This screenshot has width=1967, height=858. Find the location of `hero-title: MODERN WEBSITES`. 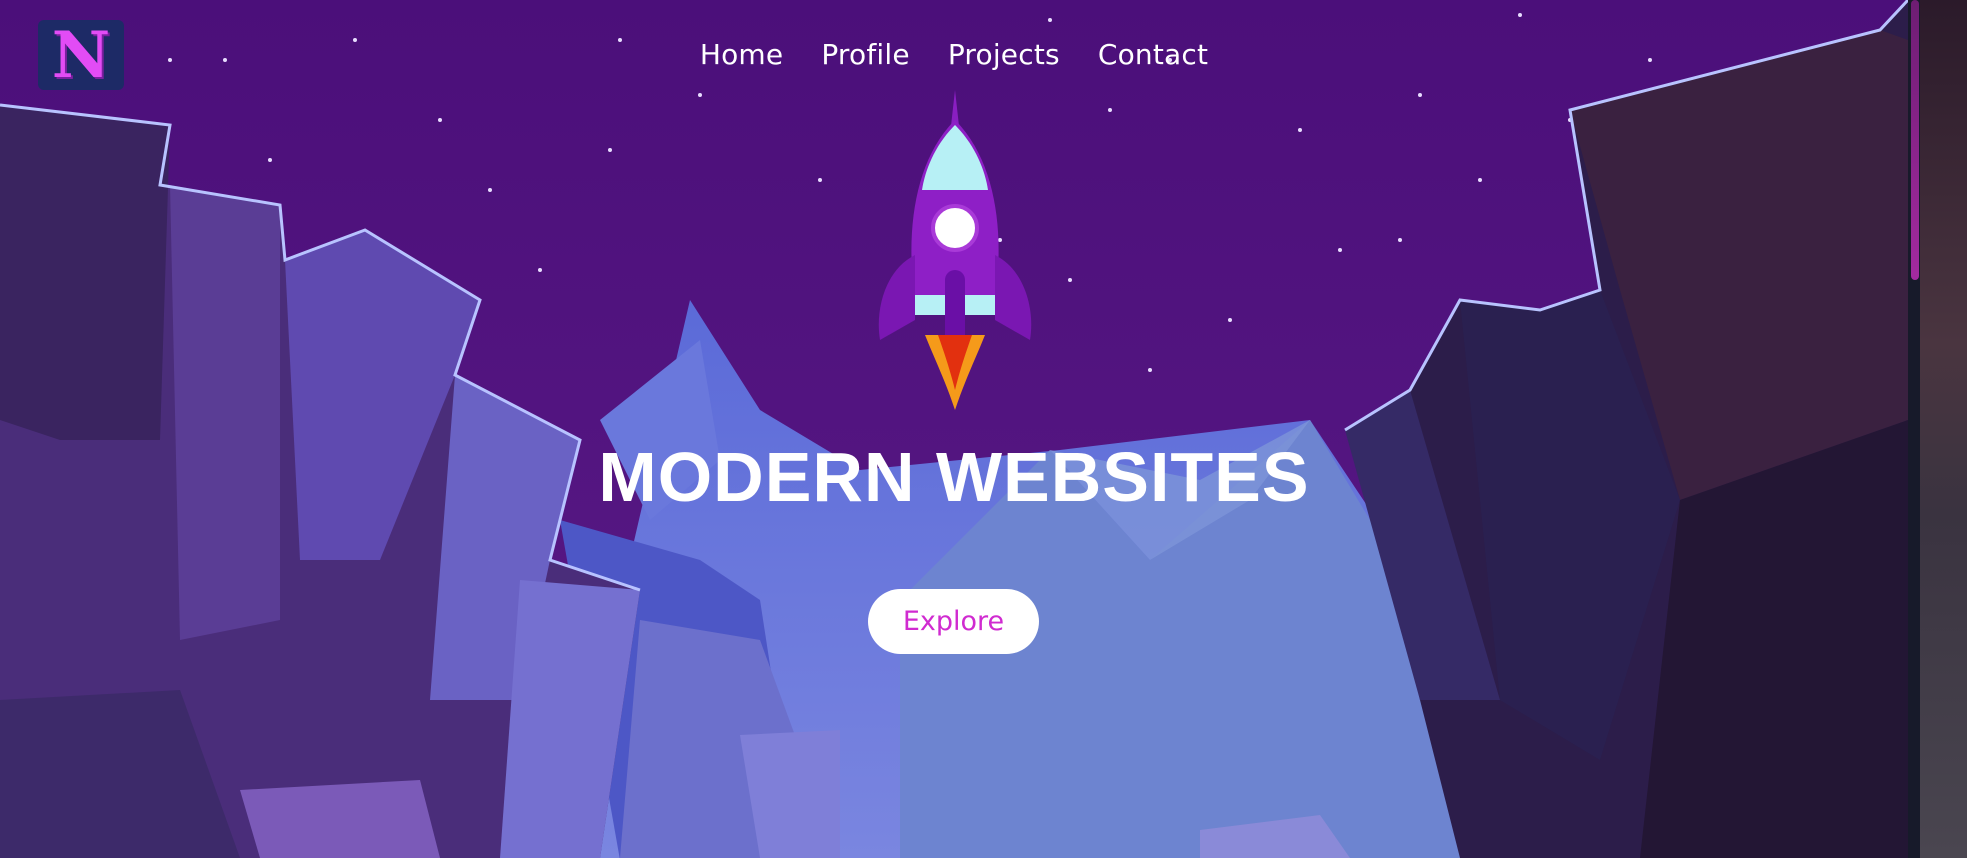

hero-title: MODERN WEBSITES is located at coordinates (954, 477).